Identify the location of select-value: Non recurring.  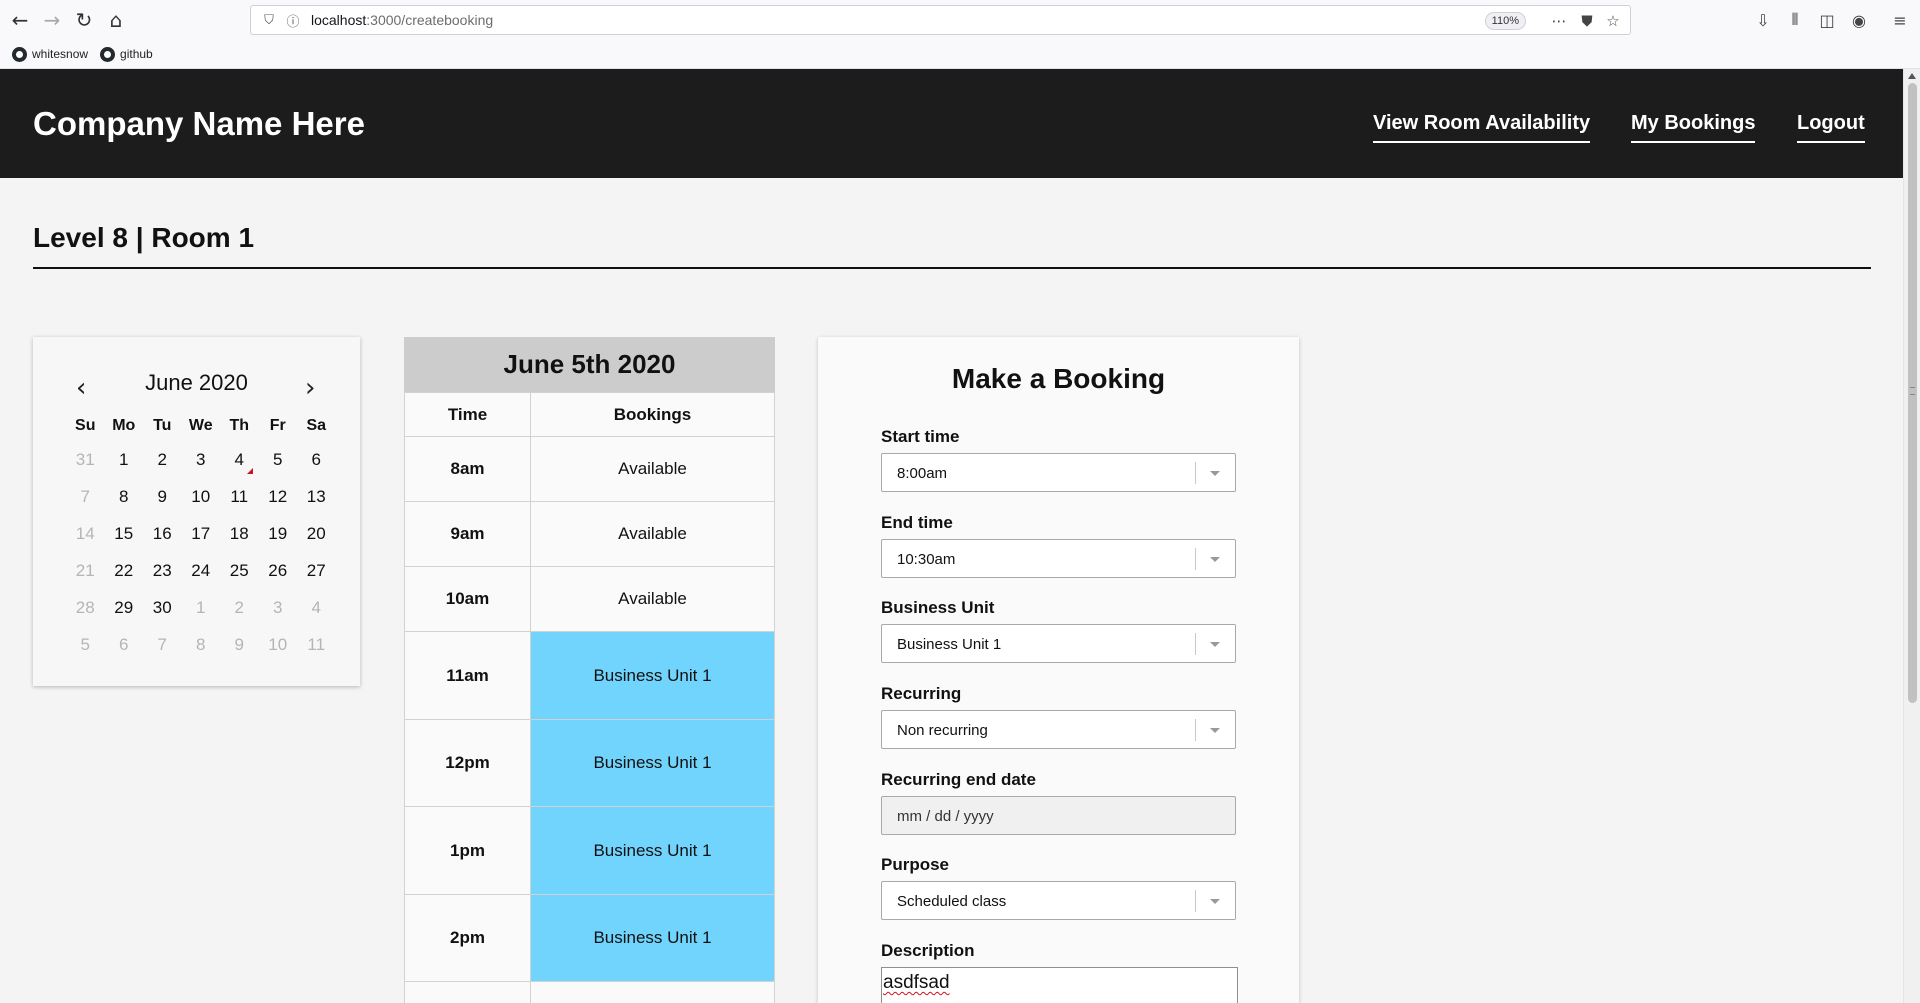
(942, 730).